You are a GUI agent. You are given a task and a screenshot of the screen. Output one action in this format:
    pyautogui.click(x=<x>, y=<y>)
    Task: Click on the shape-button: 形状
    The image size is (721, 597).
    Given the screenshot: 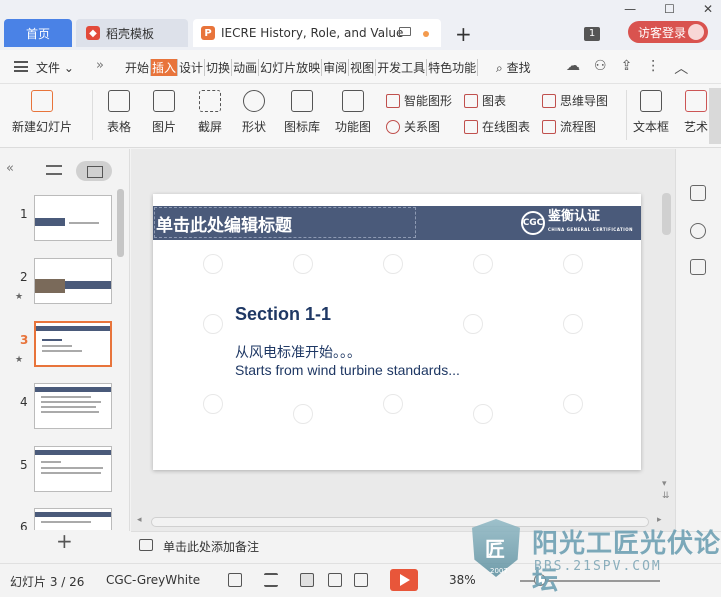 What is the action you would take?
    pyautogui.click(x=254, y=112)
    